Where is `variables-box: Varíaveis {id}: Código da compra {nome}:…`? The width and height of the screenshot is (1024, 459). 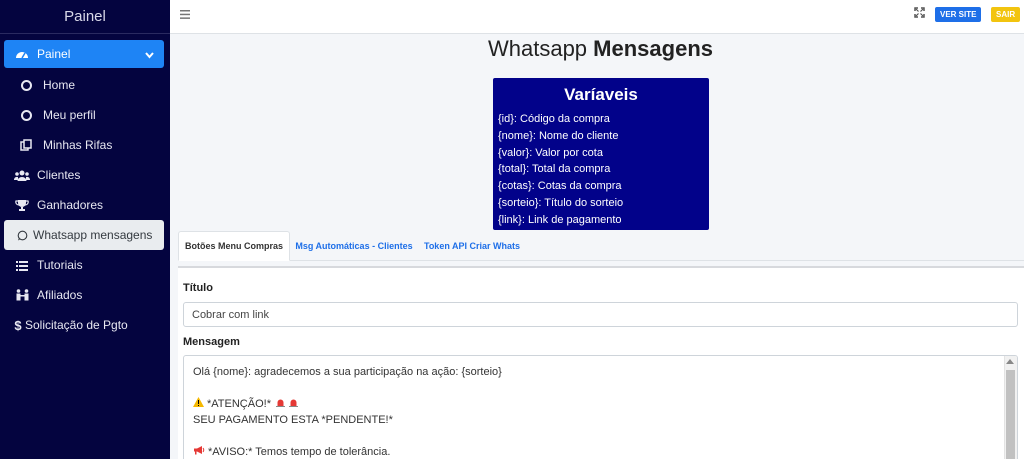 variables-box: Varíaveis {id}: Código da compra {nome}:… is located at coordinates (601, 154).